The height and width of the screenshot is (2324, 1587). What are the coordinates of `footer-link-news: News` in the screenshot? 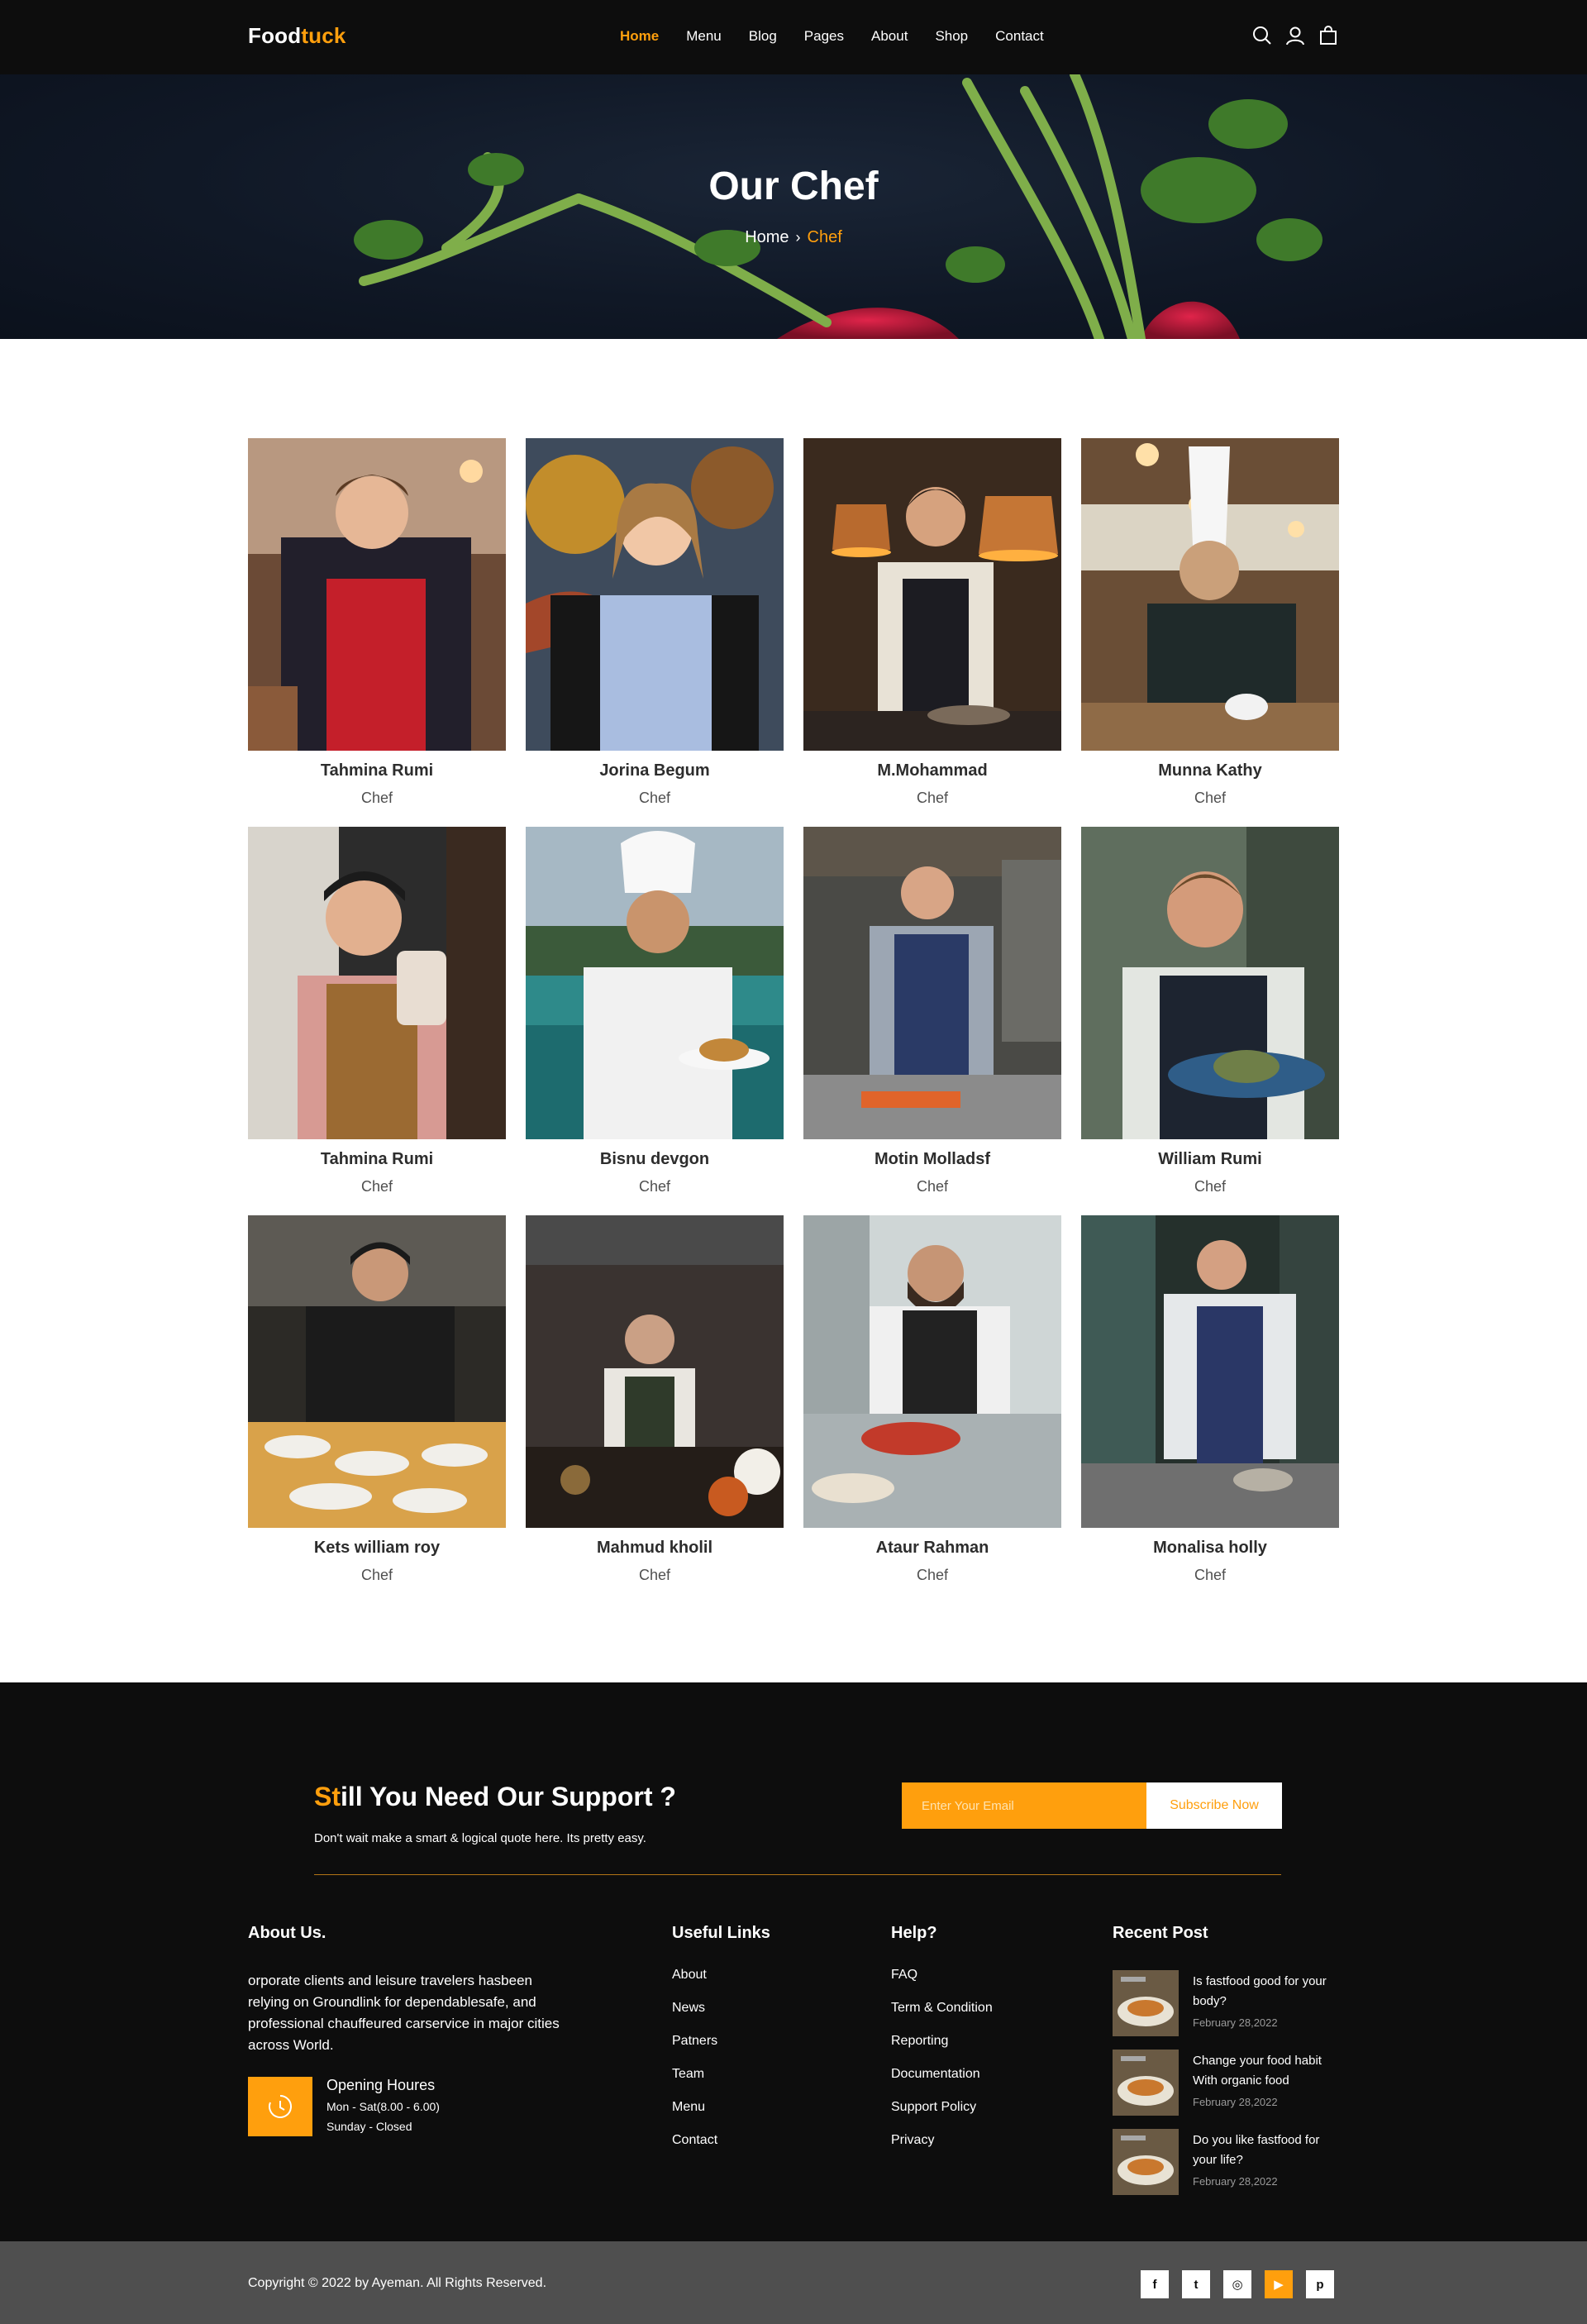 It's located at (688, 2008).